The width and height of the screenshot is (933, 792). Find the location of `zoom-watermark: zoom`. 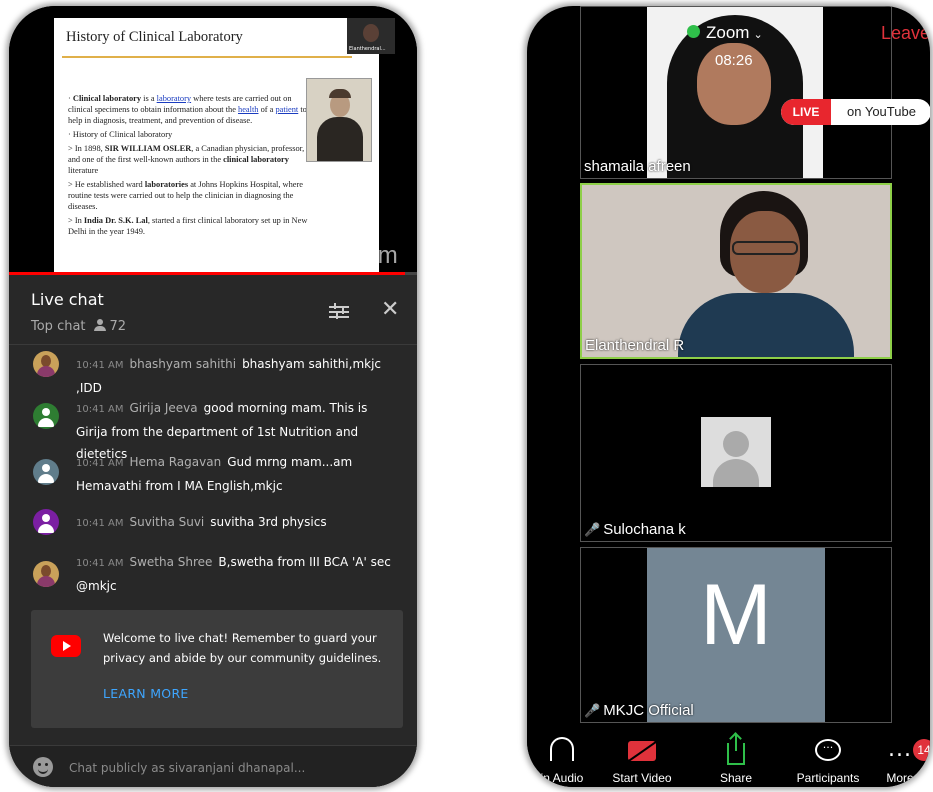

zoom-watermark: zoom is located at coordinates (368, 255).